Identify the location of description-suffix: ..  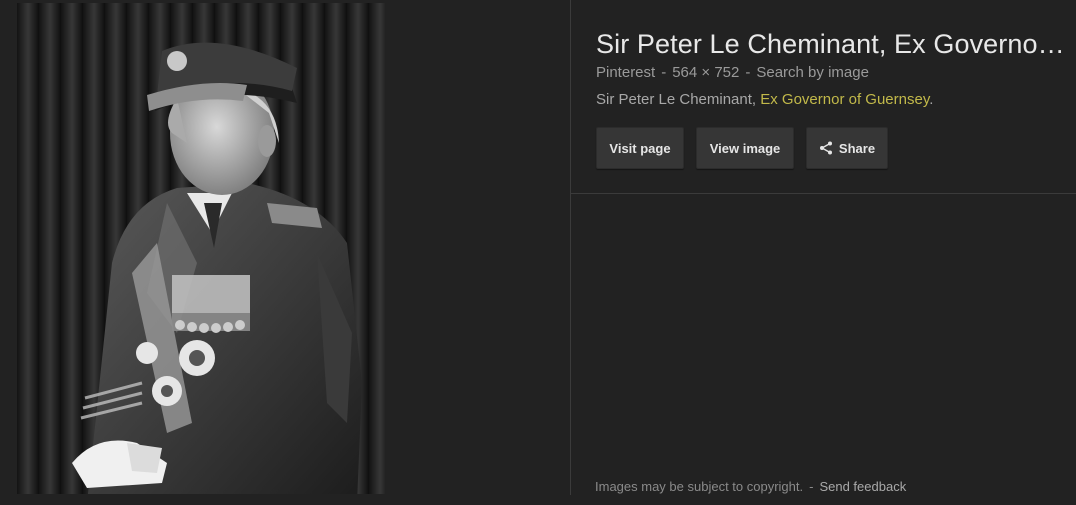
(931, 99).